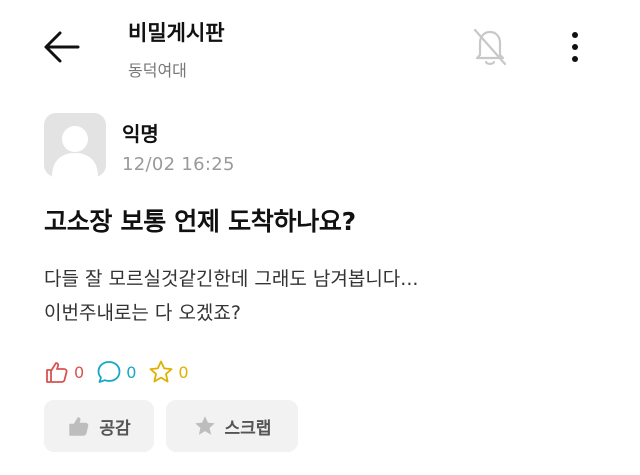 The width and height of the screenshot is (640, 475). What do you see at coordinates (109, 372) in the screenshot?
I see `speech-bubble-icon` at bounding box center [109, 372].